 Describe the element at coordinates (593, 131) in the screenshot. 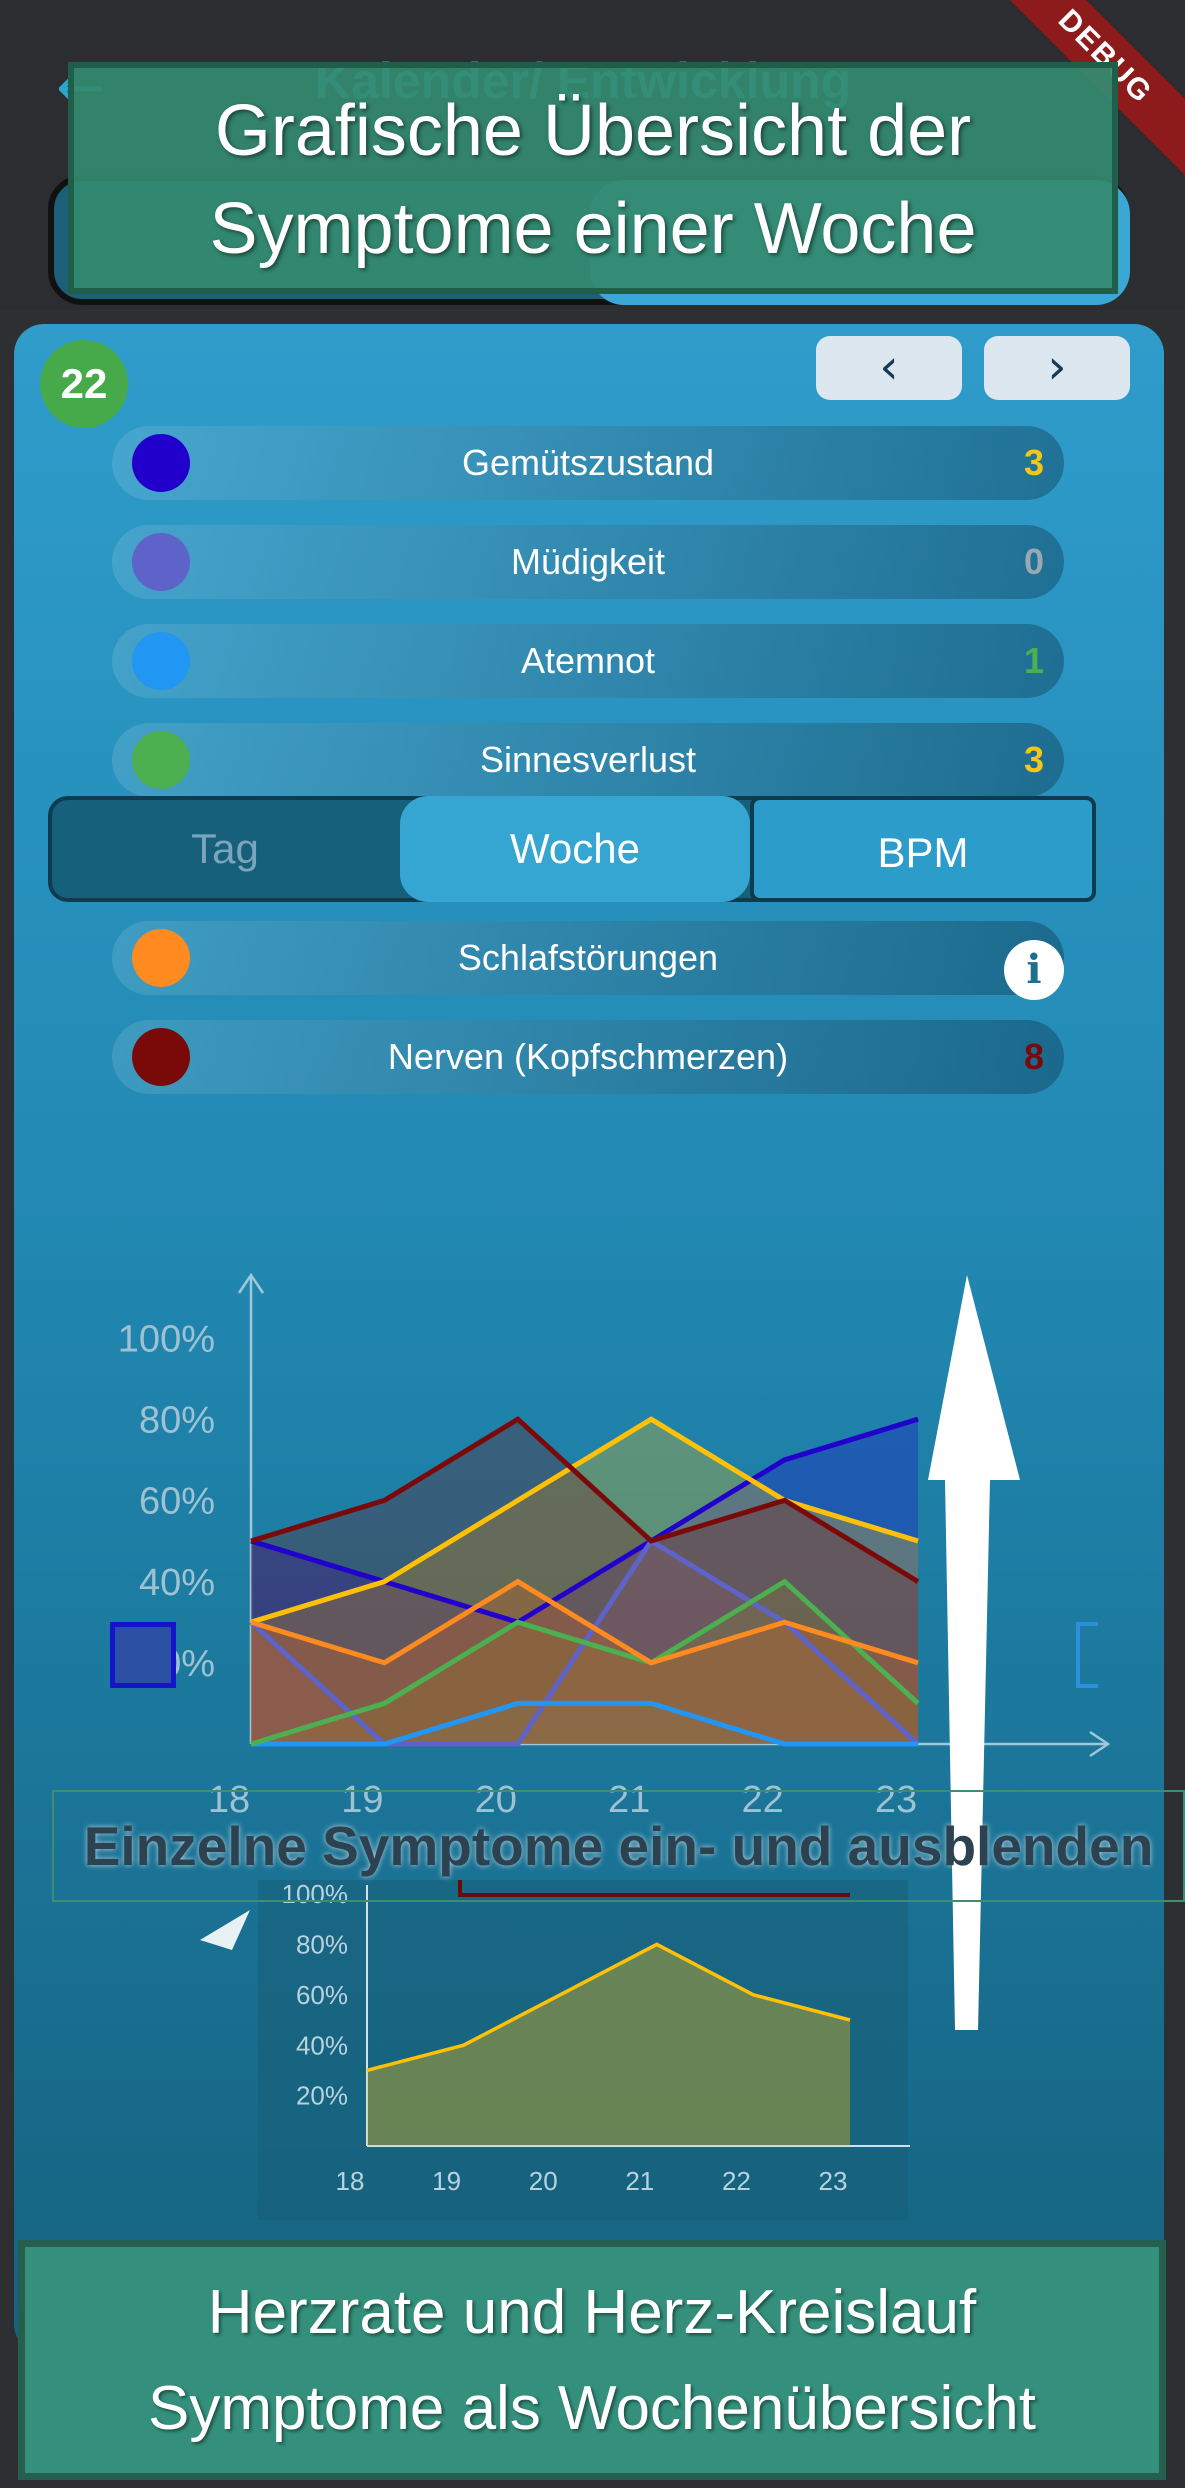

I see `callout-top-line-1: Grafische Übersicht der` at that location.